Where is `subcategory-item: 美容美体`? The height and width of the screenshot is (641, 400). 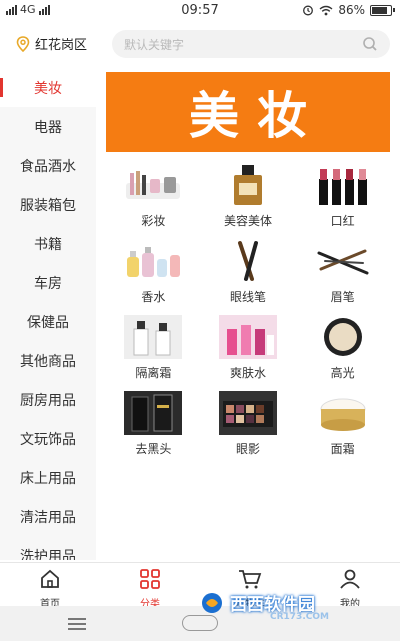
subcategory-item: 美容美体 is located at coordinates (248, 196).